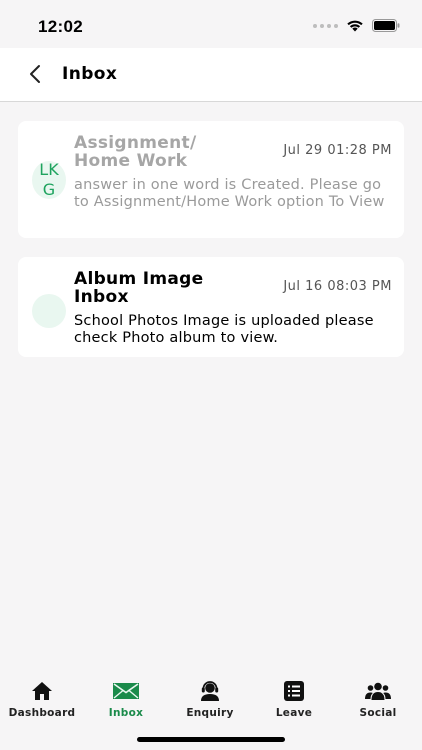  What do you see at coordinates (210, 691) in the screenshot?
I see `support-agent-icon` at bounding box center [210, 691].